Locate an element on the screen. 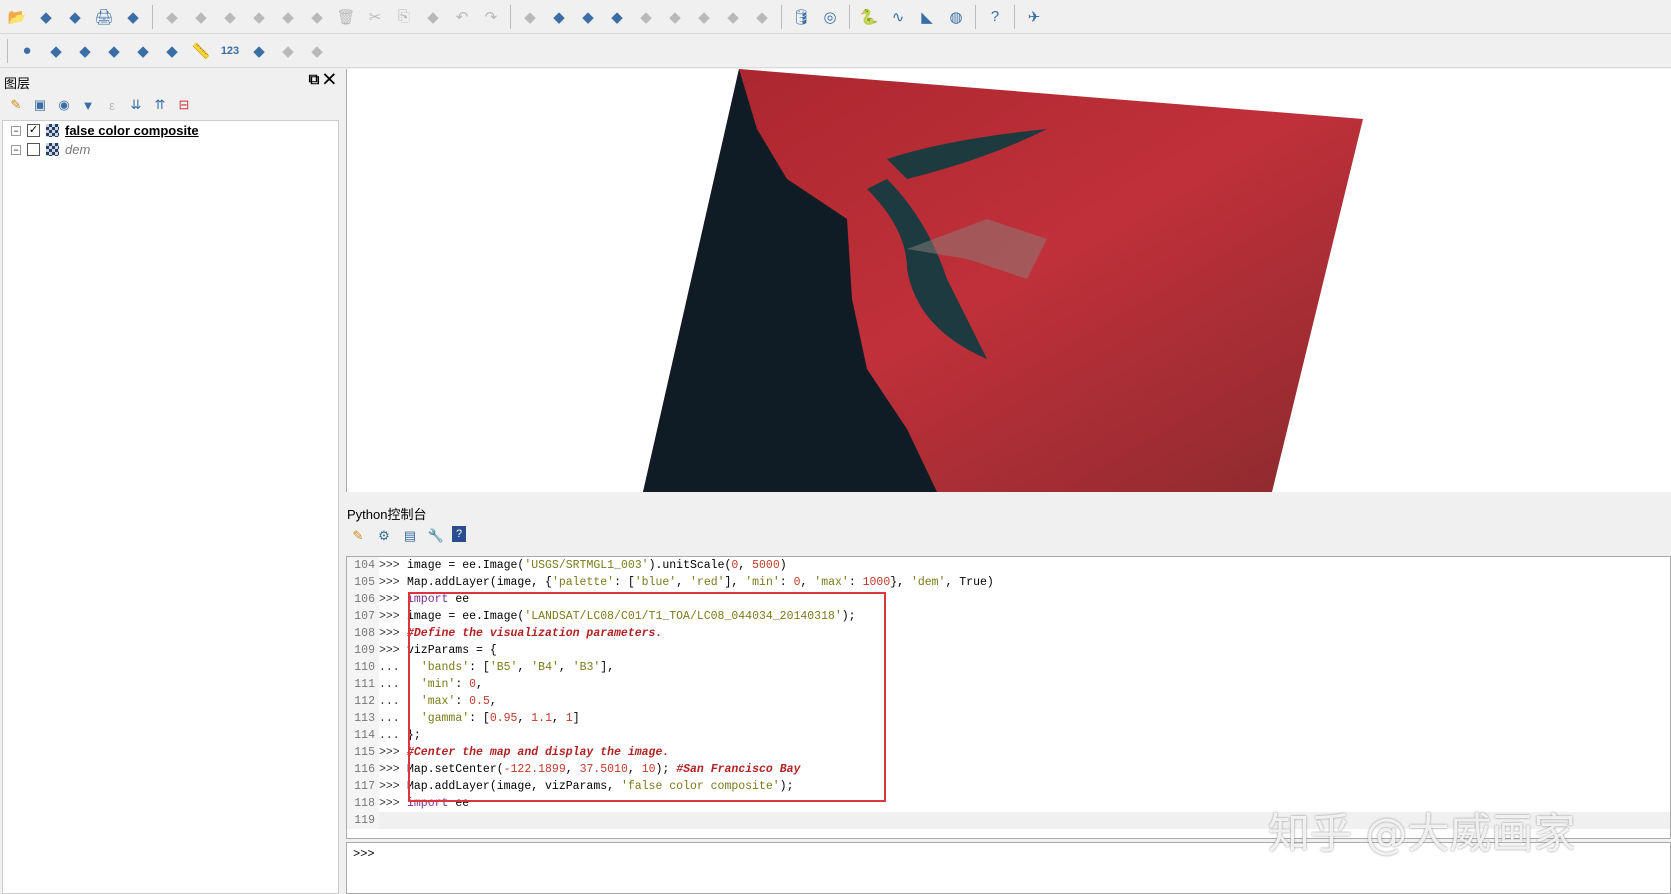  trace-icon: ◆ is located at coordinates (172, 51).